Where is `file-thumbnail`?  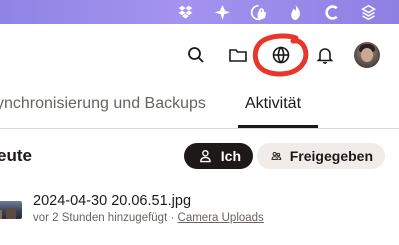 file-thumbnail is located at coordinates (11, 210).